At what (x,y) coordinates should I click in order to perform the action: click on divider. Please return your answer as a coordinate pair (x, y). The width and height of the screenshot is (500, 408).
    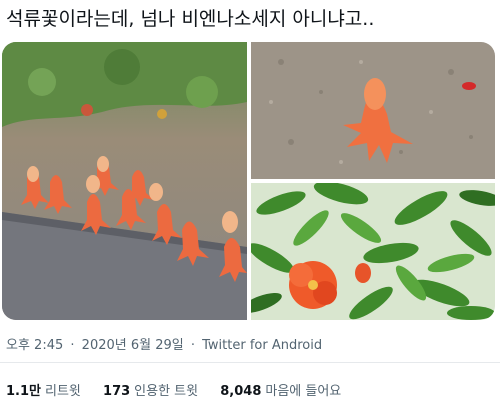
    Looking at the image, I should click on (250, 362).